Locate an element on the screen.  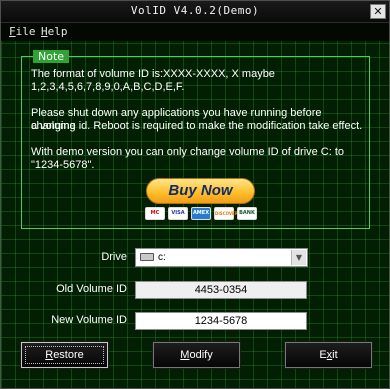
menu-help: Help is located at coordinates (54, 31).